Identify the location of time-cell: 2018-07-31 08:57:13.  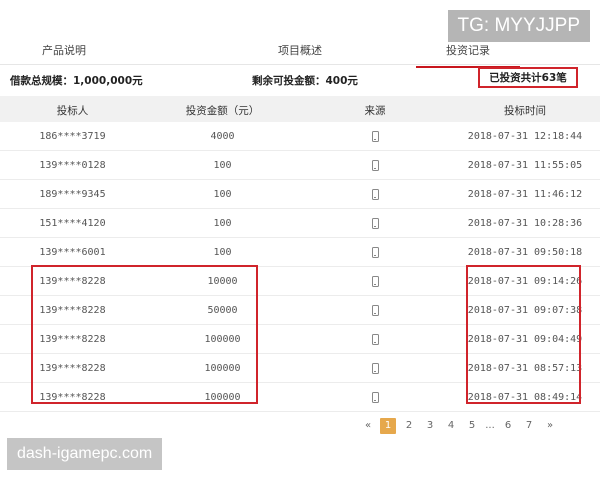
(525, 368).